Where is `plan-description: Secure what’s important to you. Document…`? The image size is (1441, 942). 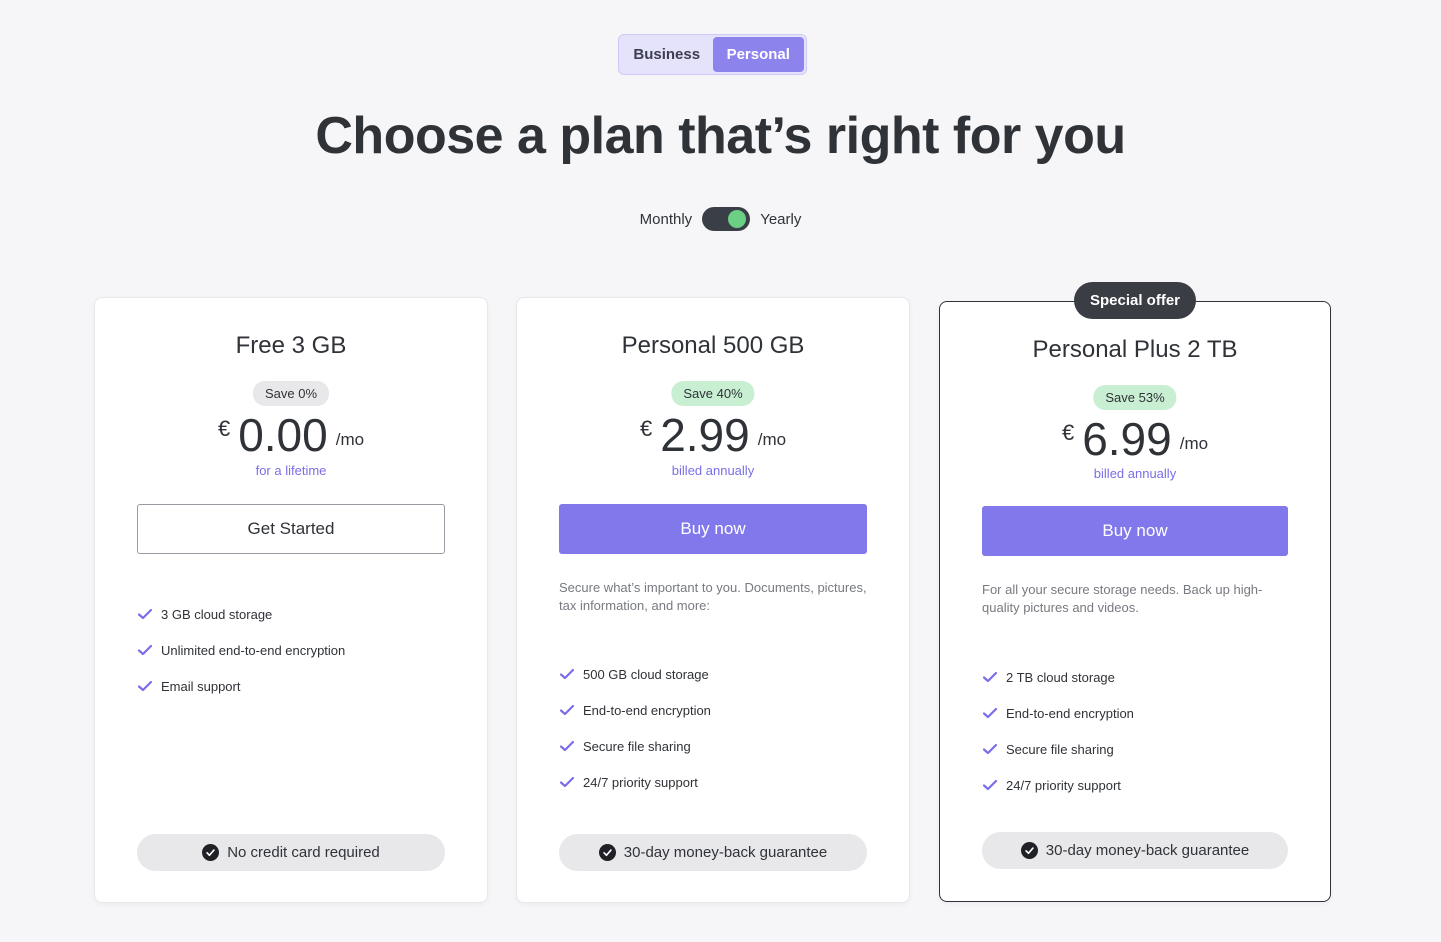 plan-description: Secure what’s important to you. Document… is located at coordinates (713, 596).